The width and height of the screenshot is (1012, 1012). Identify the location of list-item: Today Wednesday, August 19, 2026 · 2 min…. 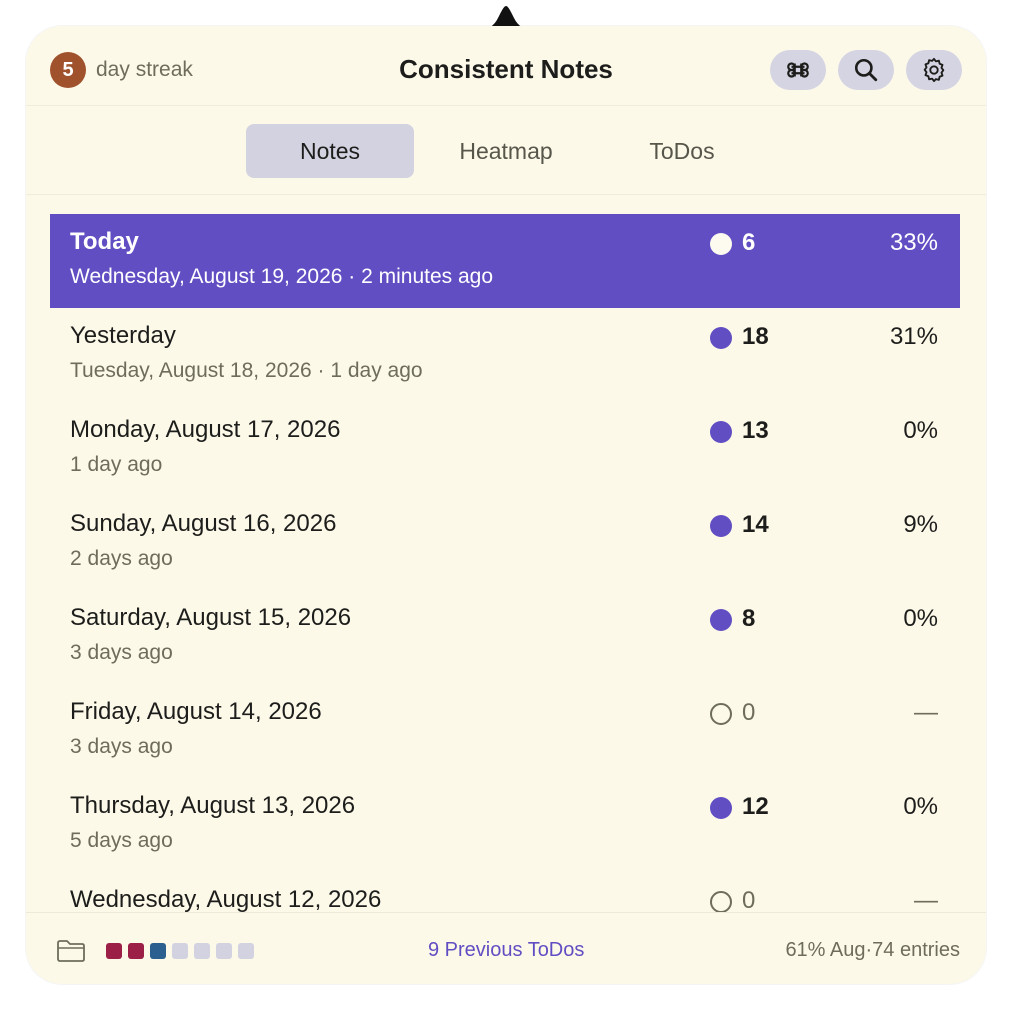
(505, 261).